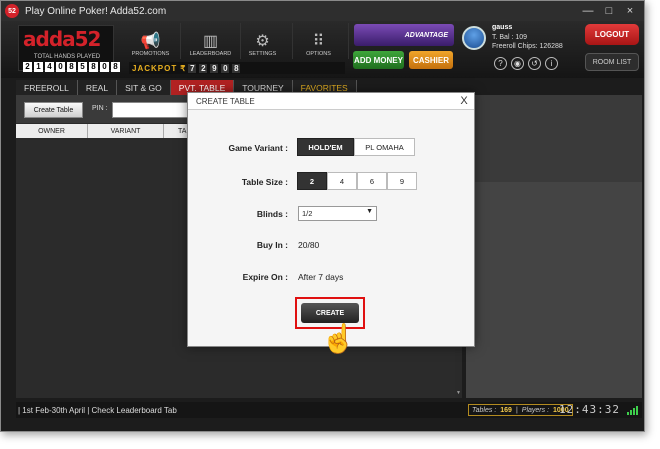 The image size is (660, 449). I want to click on size-6-option: 6, so click(372, 181).